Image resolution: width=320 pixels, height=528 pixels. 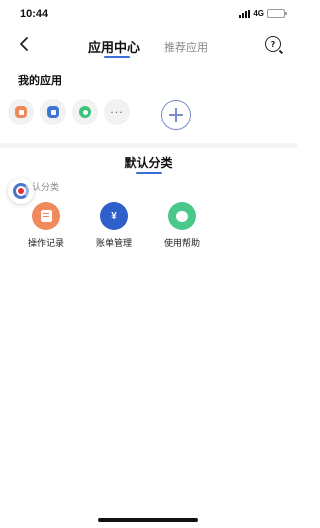 I want to click on my-app-bill, so click(x=53, y=112).